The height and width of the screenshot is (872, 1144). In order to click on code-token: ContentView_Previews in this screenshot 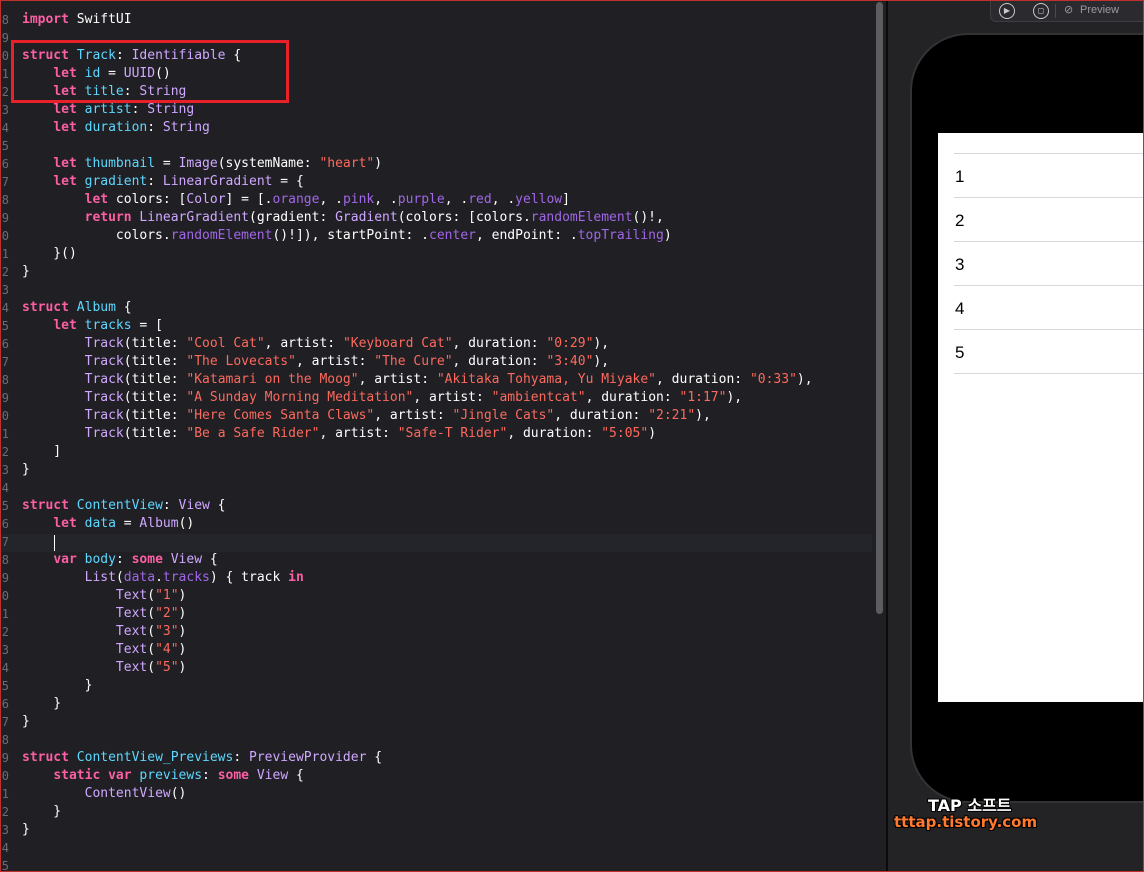, I will do `click(155, 757)`.